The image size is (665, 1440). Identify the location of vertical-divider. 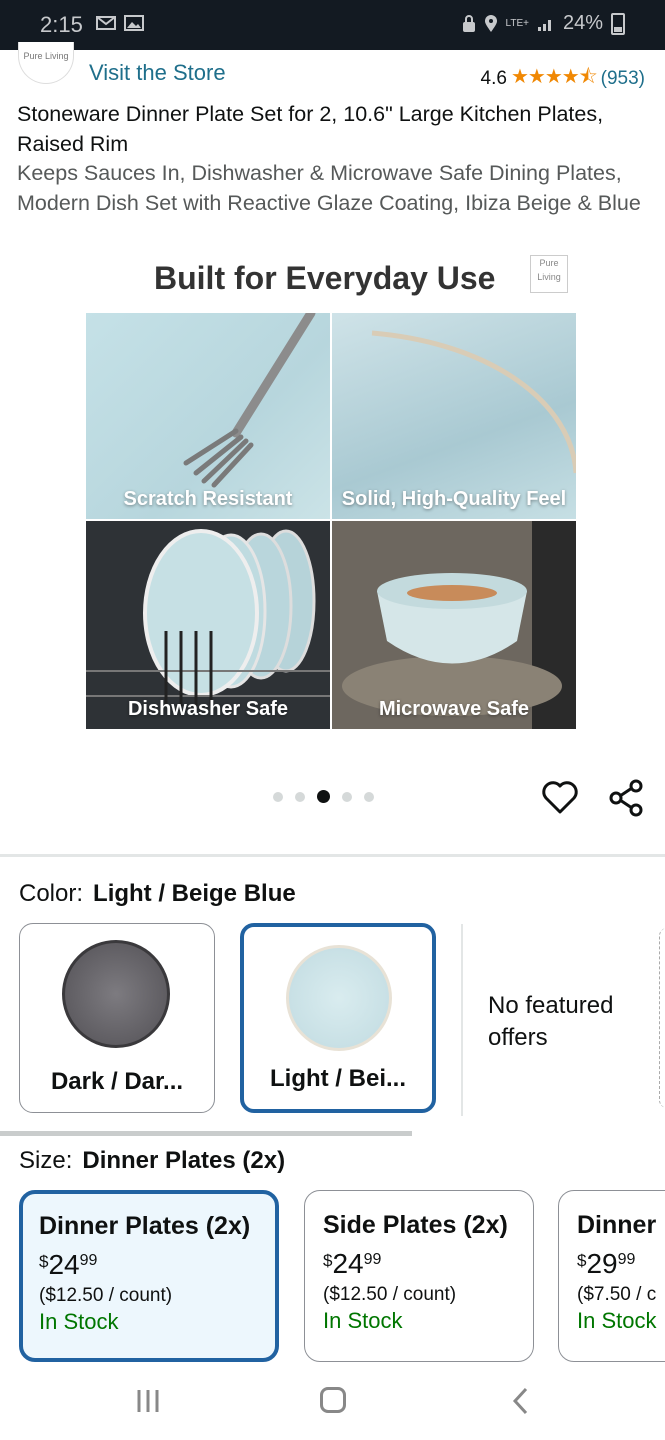
(462, 1020).